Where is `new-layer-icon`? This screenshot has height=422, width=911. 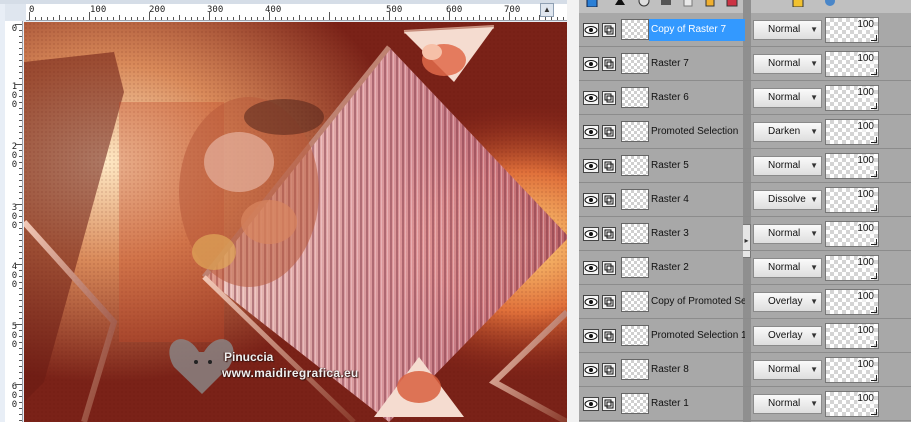 new-layer-icon is located at coordinates (592, 3).